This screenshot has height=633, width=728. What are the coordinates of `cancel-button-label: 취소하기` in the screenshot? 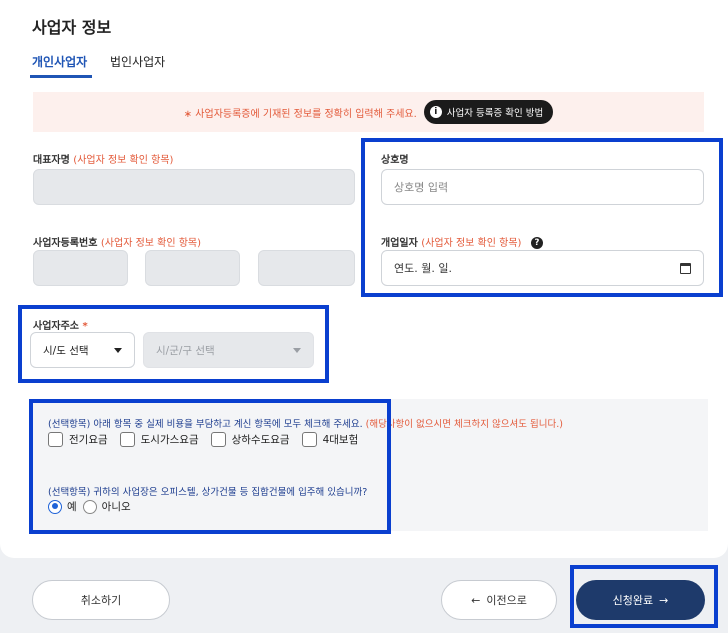 It's located at (101, 600).